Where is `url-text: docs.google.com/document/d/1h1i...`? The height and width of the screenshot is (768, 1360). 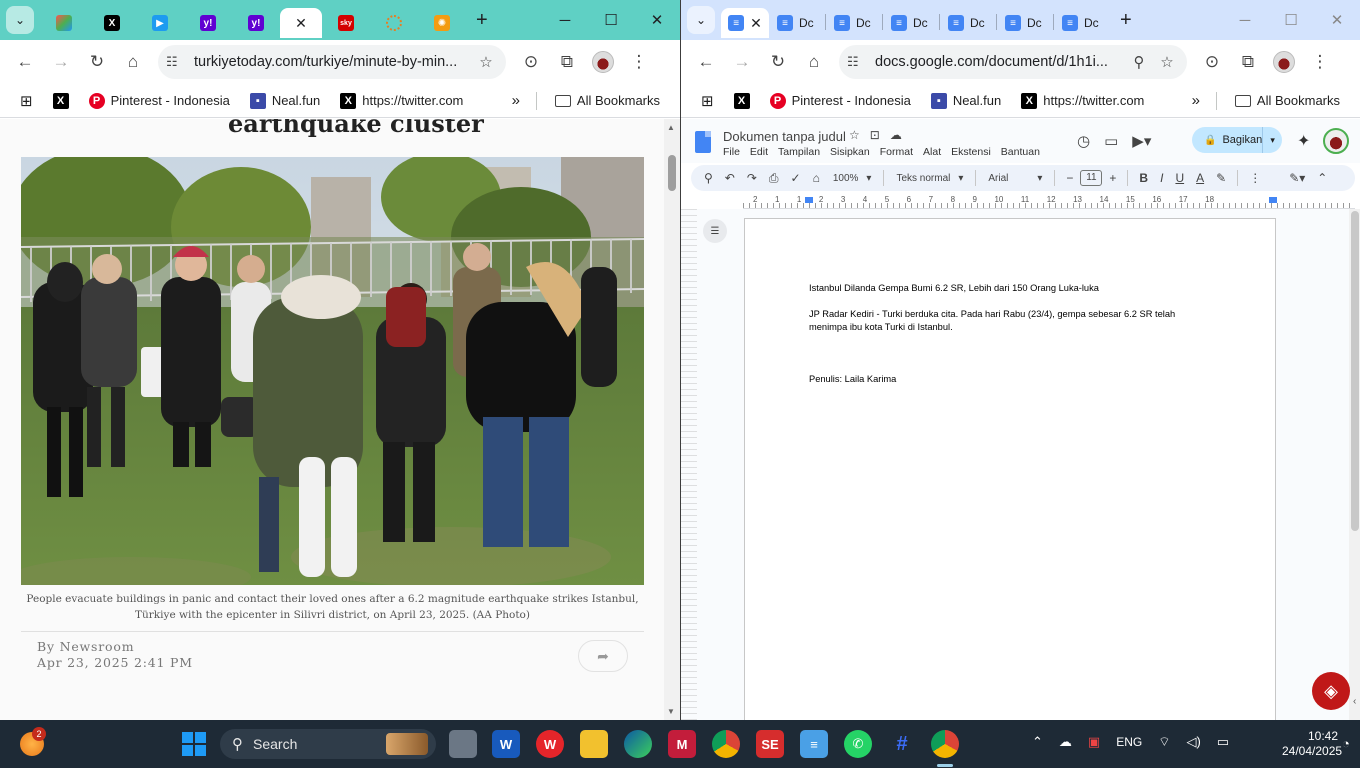
url-text: docs.google.com/document/d/1h1i... is located at coordinates (997, 62).